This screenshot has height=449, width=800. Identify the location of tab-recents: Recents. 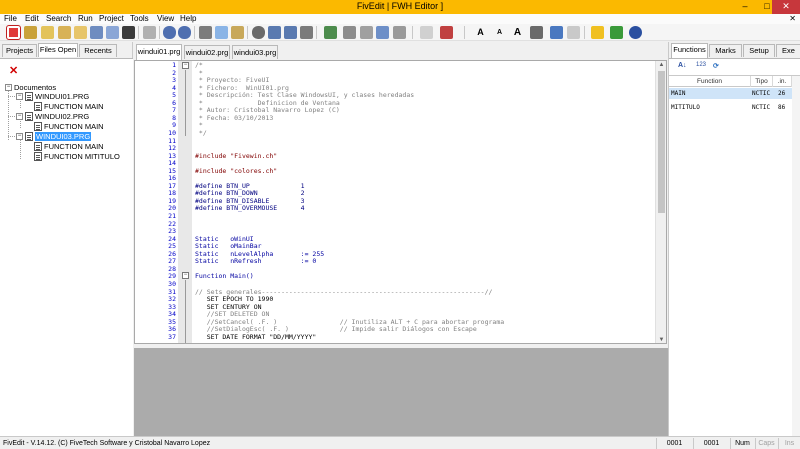
(98, 50).